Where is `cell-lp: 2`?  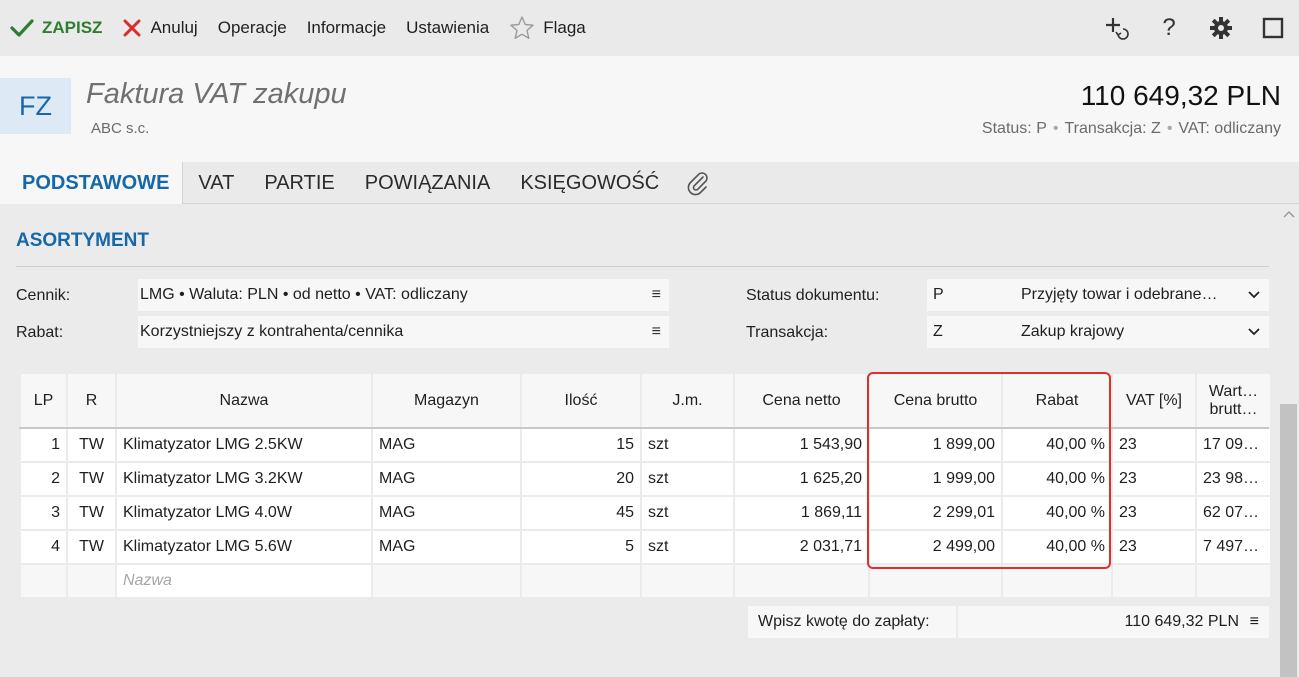 cell-lp: 2 is located at coordinates (43, 479).